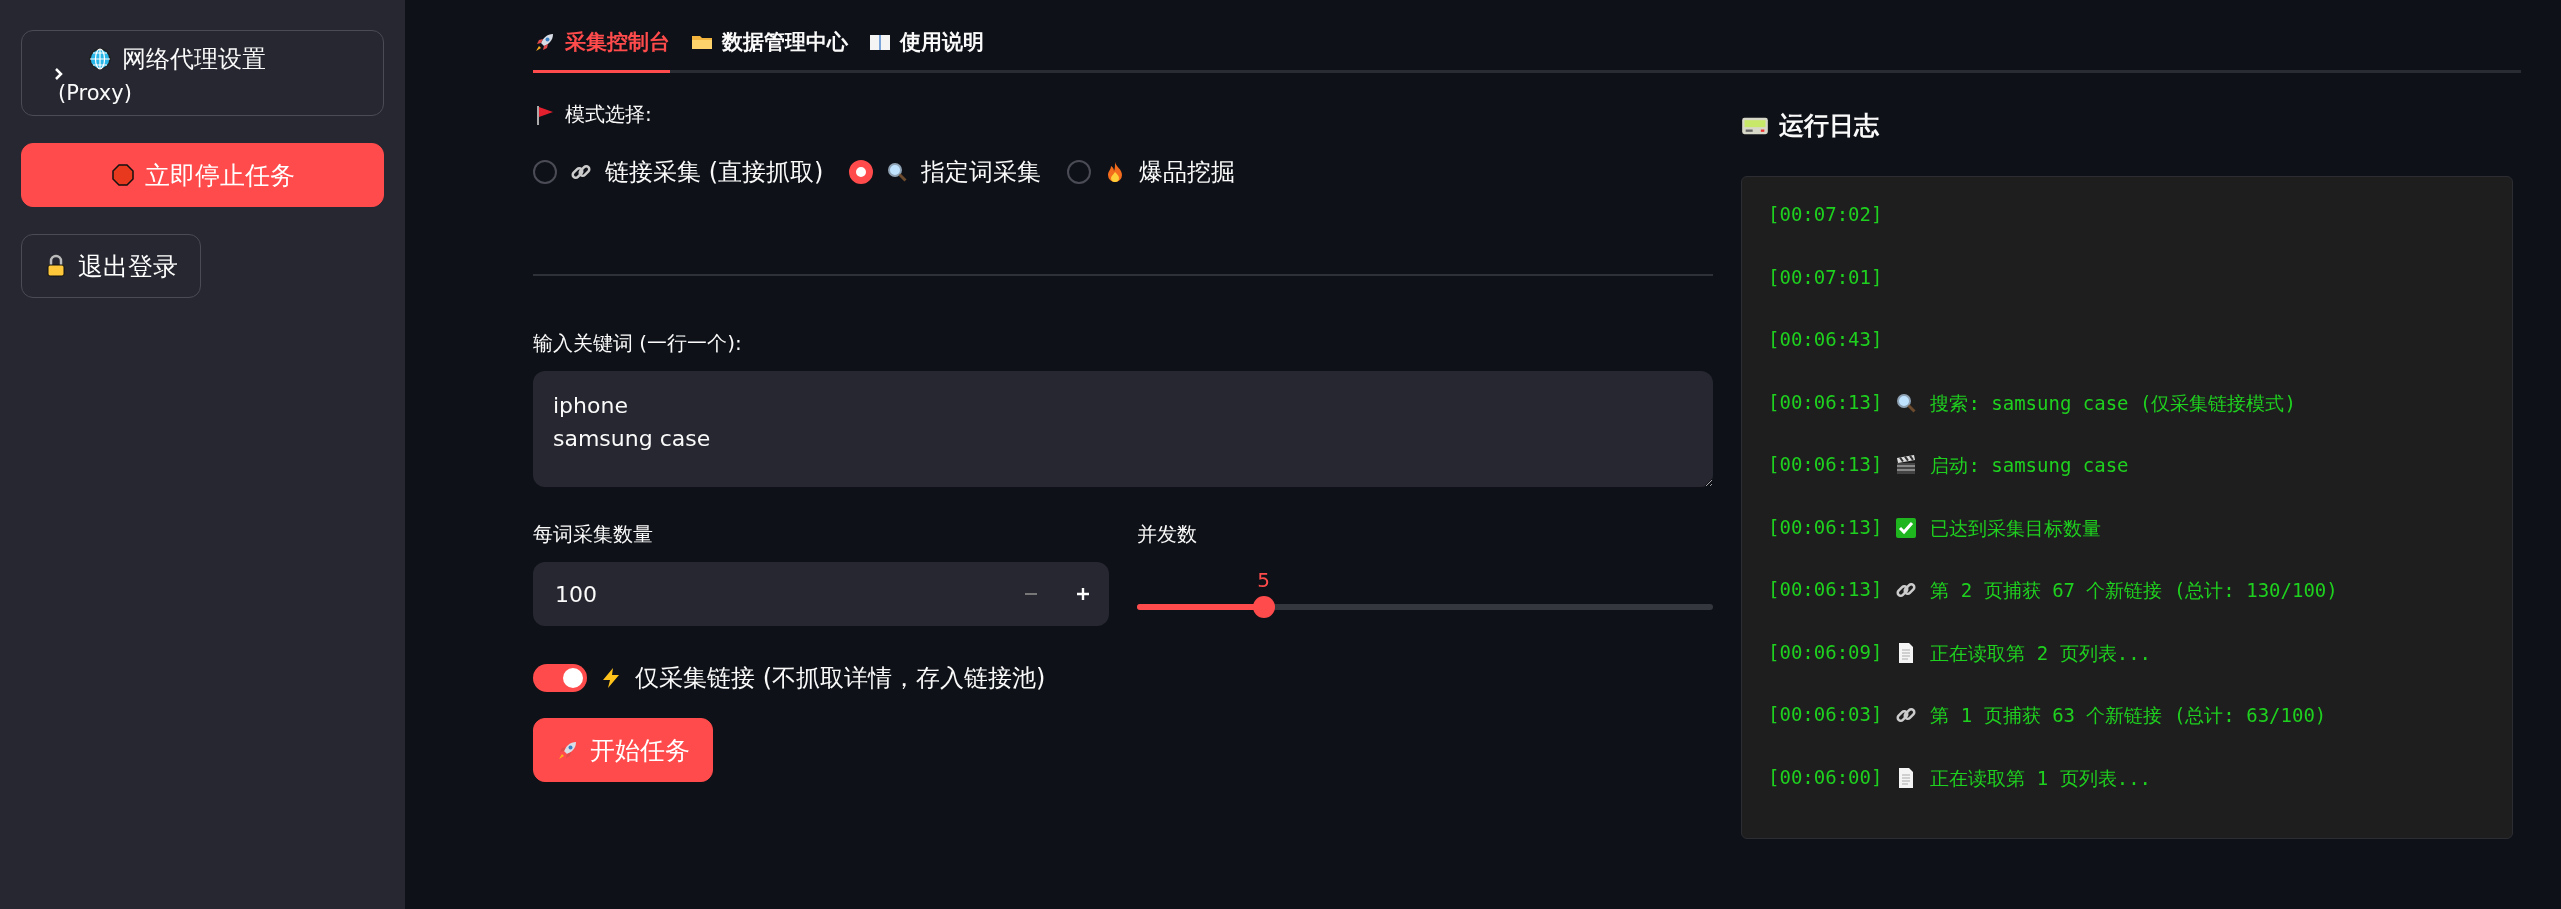 The image size is (2561, 909). I want to click on log-message: 已达到采集目标数量, so click(2016, 528).